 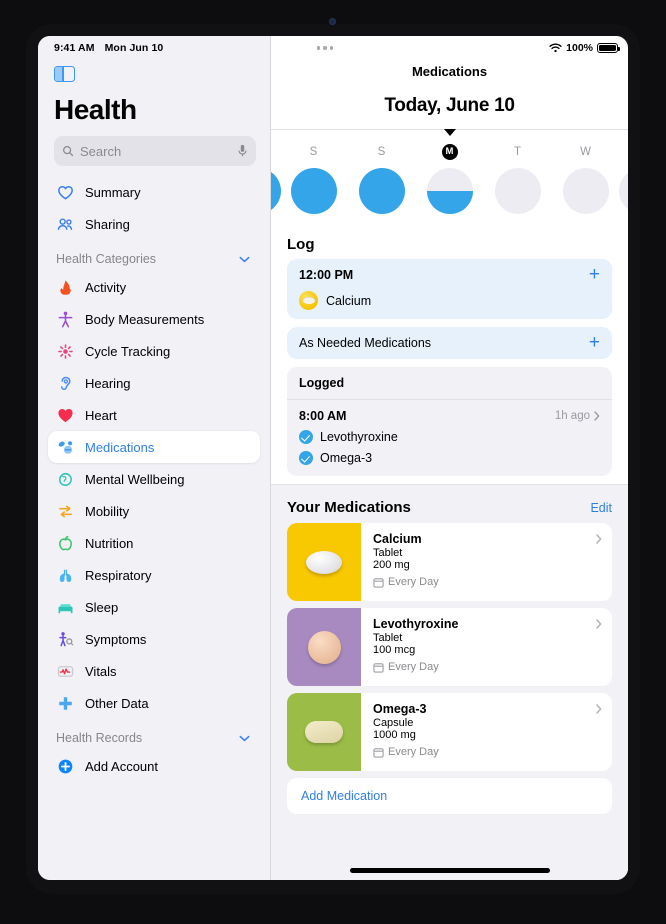 What do you see at coordinates (301, 244) in the screenshot?
I see `log-section-heading: Log` at bounding box center [301, 244].